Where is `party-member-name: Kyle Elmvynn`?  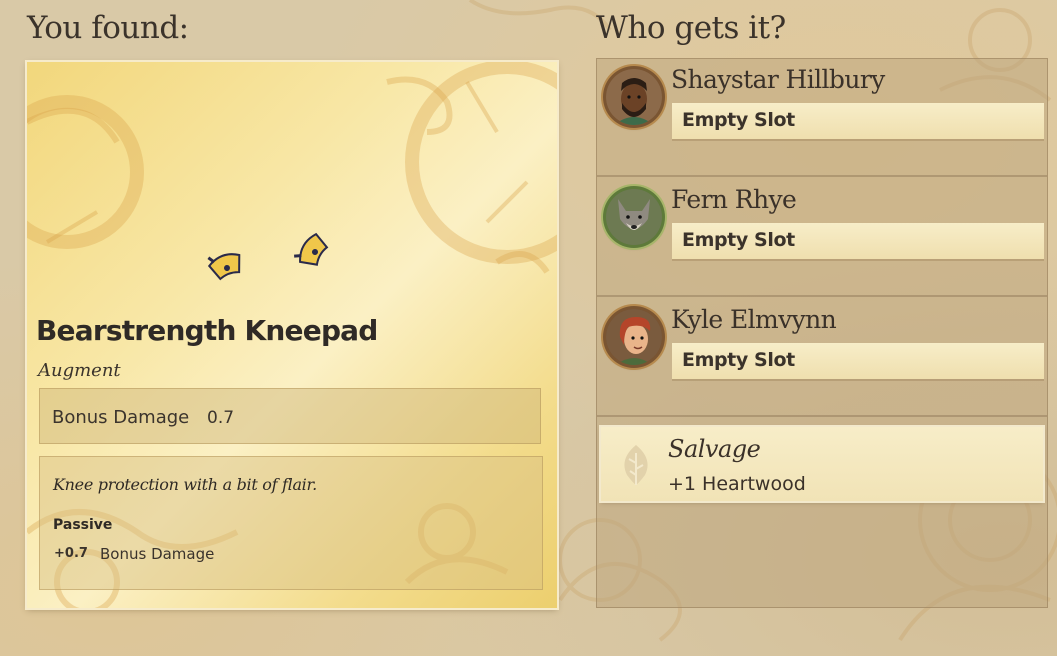
party-member-name: Kyle Elmvynn is located at coordinates (754, 319).